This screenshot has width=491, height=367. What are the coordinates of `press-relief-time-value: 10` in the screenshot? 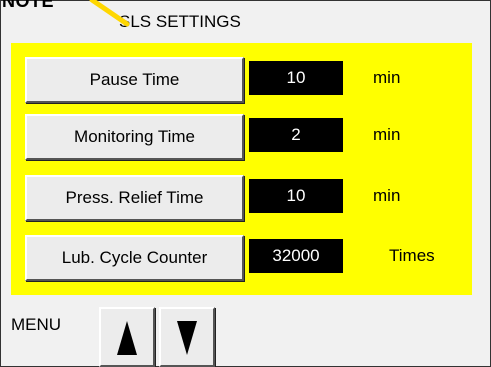 It's located at (296, 196).